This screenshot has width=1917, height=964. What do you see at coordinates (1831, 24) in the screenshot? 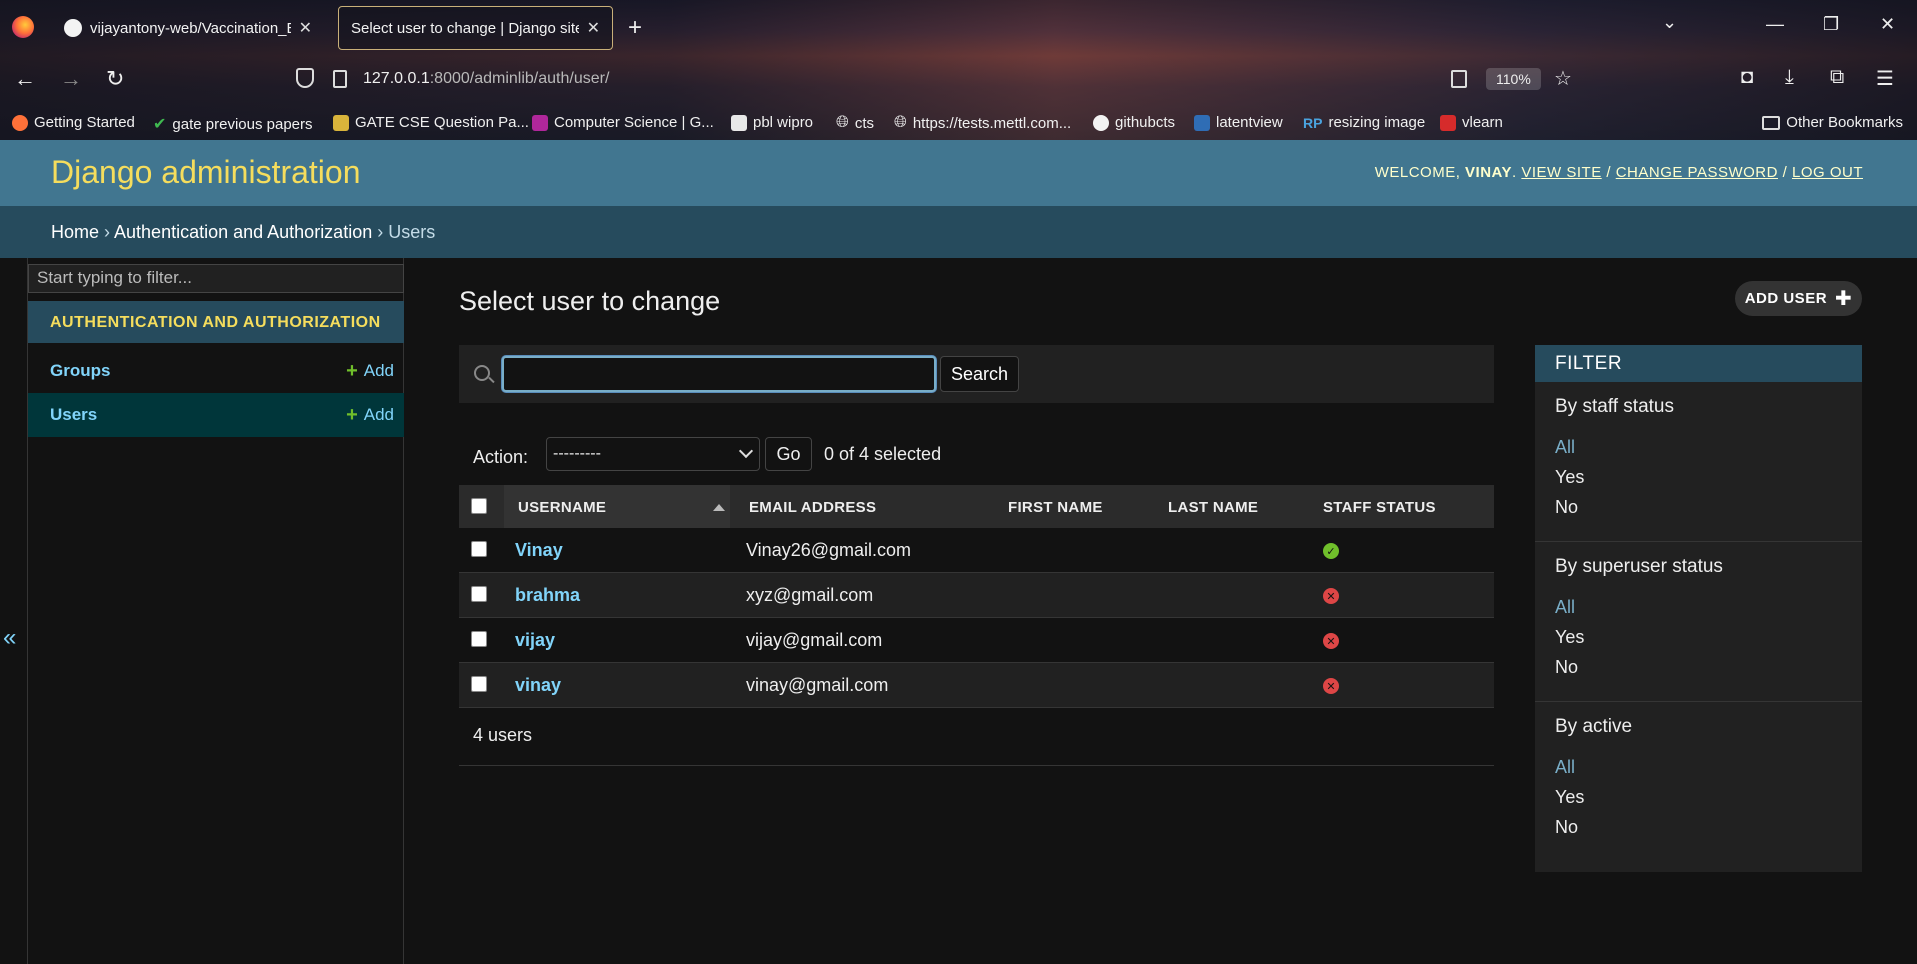
I see `restore-icon: ❐` at bounding box center [1831, 24].